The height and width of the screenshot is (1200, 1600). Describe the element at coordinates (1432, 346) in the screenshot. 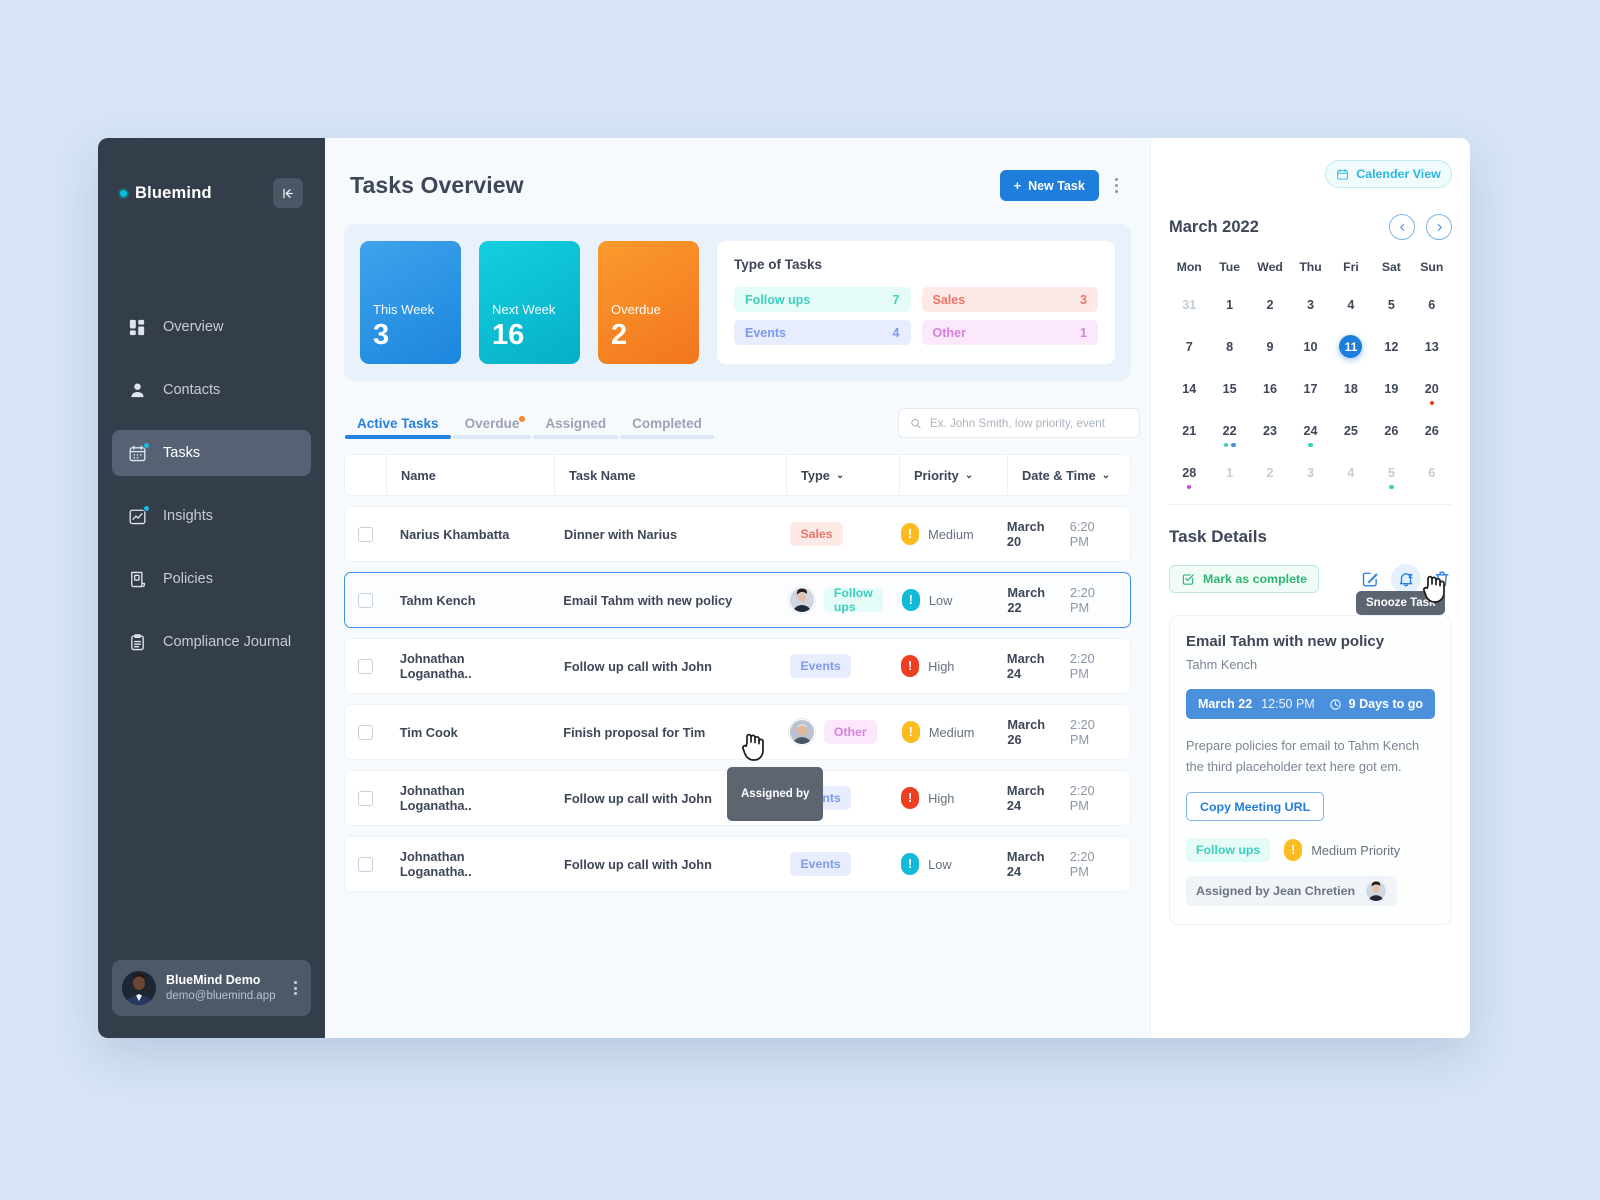

I see `calendar-day: 13` at that location.